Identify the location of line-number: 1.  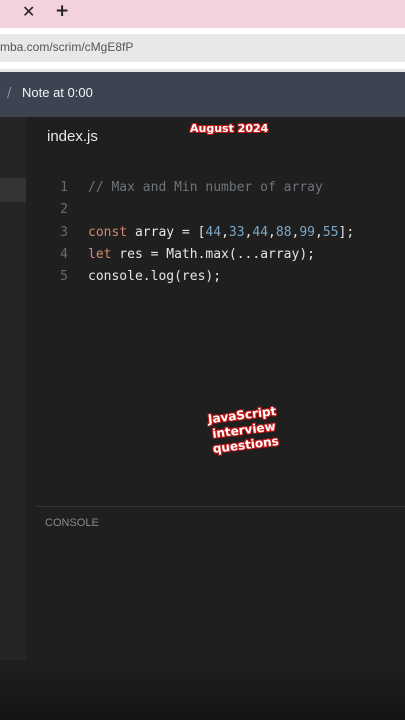
(64, 187).